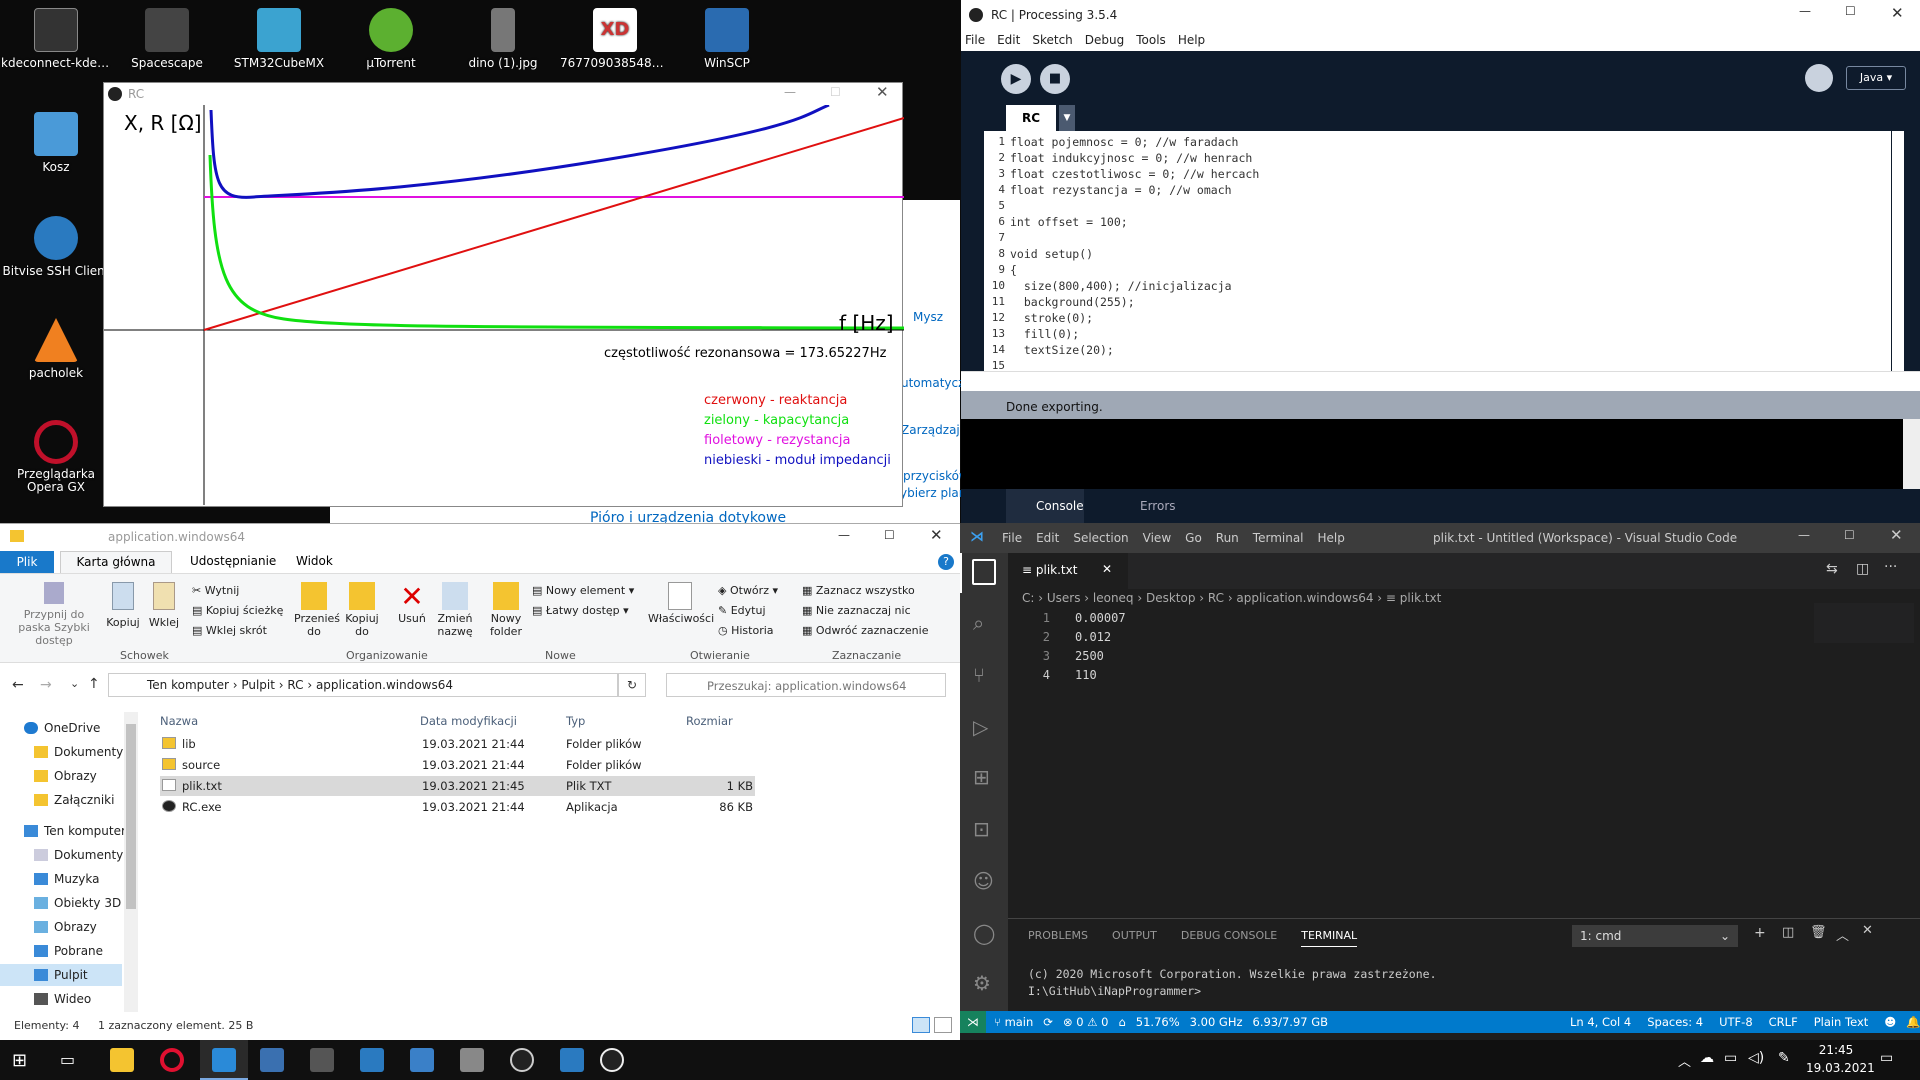 This screenshot has width=1920, height=1080. Describe the element at coordinates (1016, 79) in the screenshot. I see `run-button: ▶` at that location.